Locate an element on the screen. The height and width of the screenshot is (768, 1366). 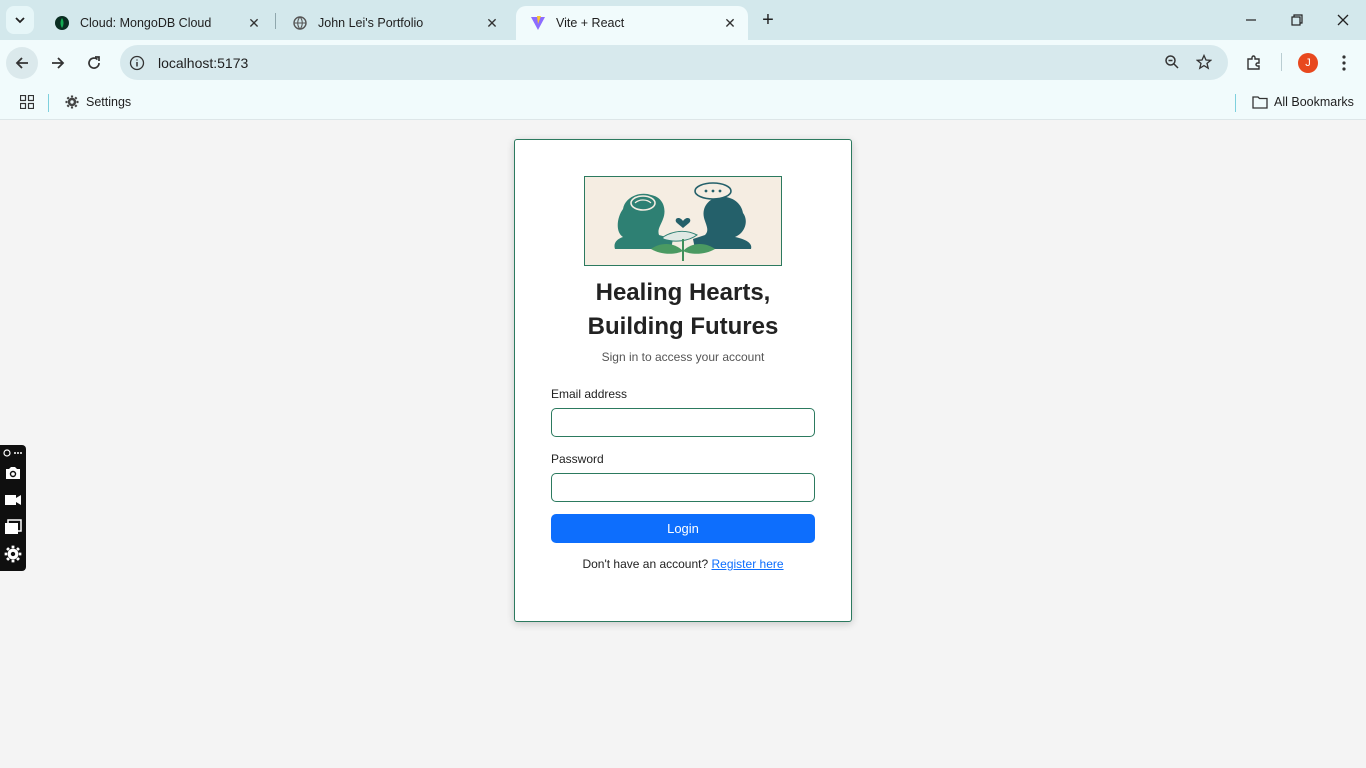
avatar: J is located at coordinates (1308, 63).